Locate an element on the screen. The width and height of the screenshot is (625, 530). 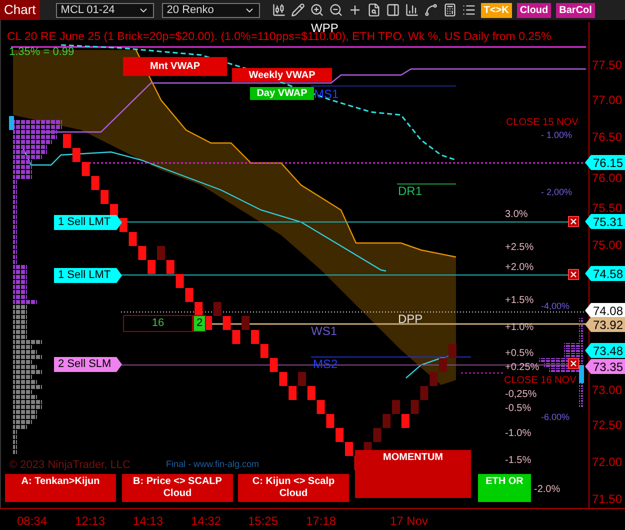
price-flag: 73.48 is located at coordinates (605, 350).